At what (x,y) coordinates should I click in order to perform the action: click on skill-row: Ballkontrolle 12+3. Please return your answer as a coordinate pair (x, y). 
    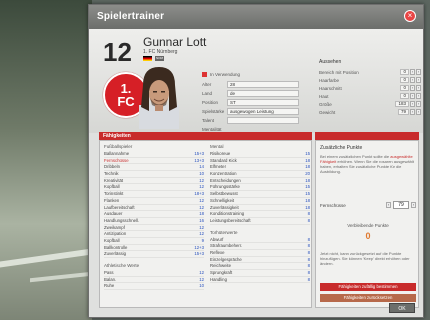
    Looking at the image, I should click on (154, 248).